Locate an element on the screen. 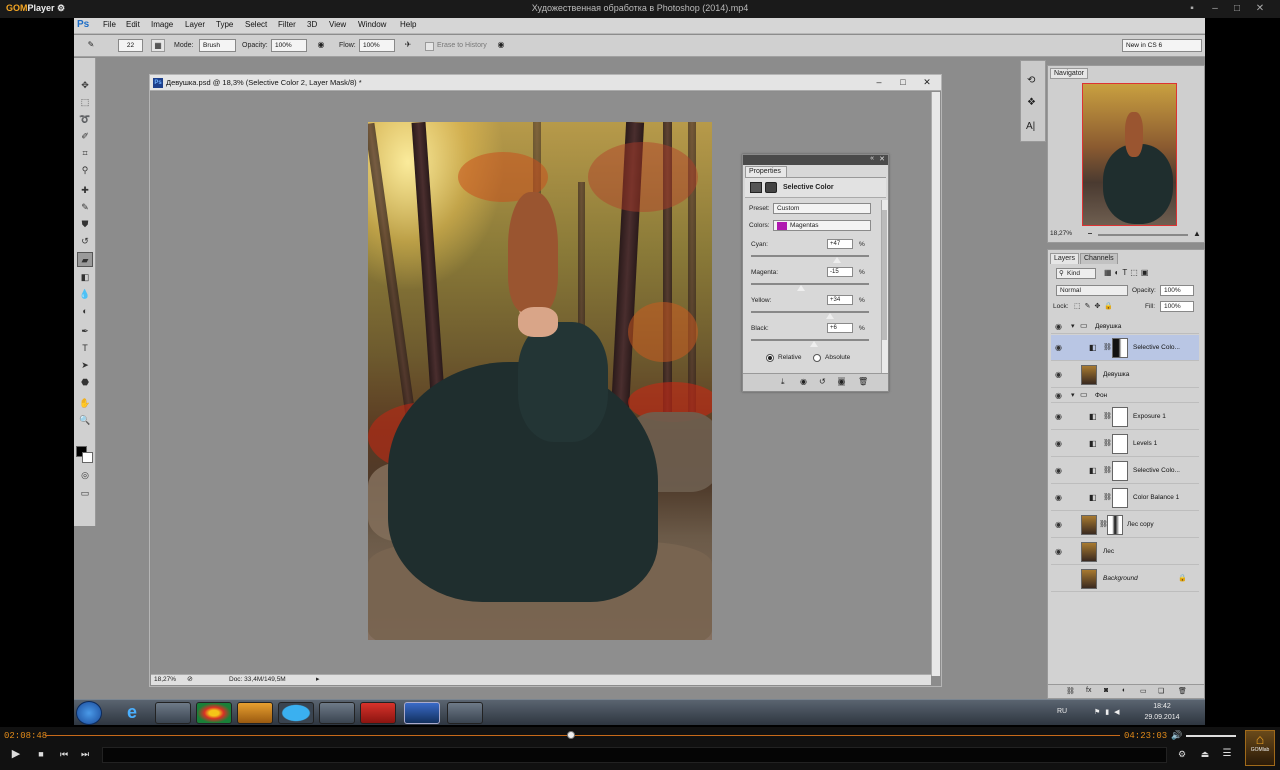 The image size is (1280, 770). reset-icon: ↺ is located at coordinates (822, 381).